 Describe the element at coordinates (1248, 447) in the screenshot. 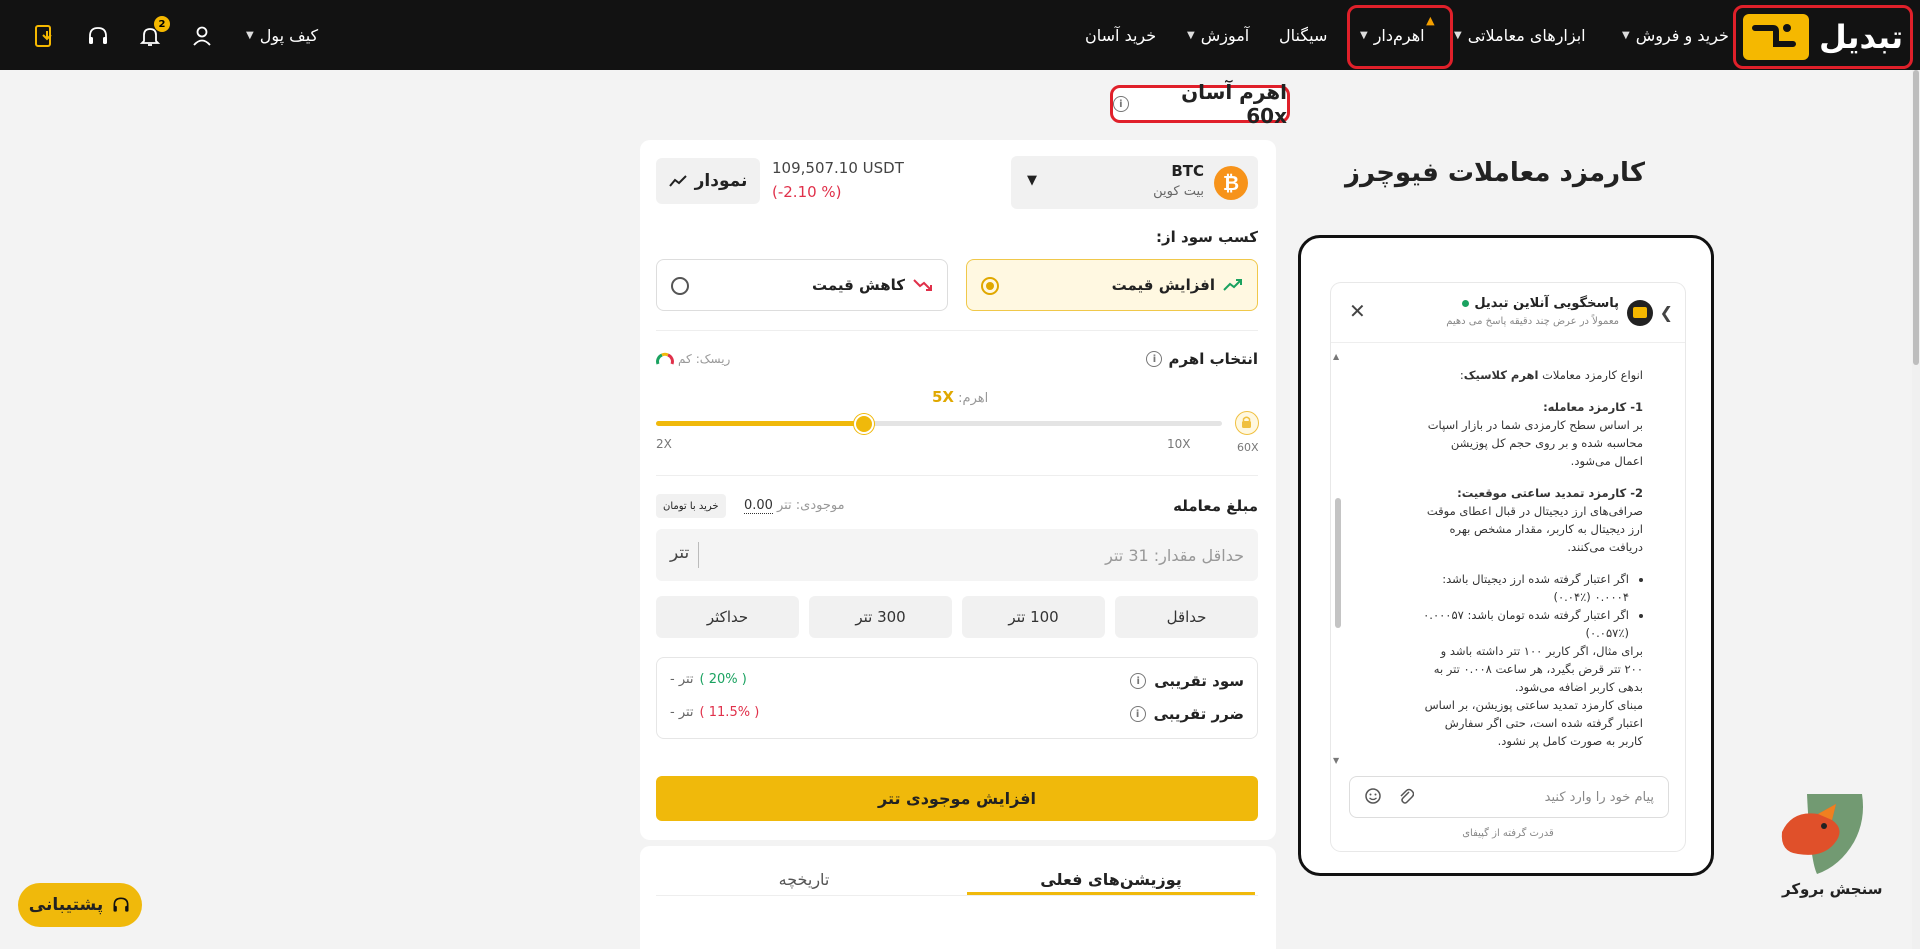

I see `slider-max-label: 60X` at that location.